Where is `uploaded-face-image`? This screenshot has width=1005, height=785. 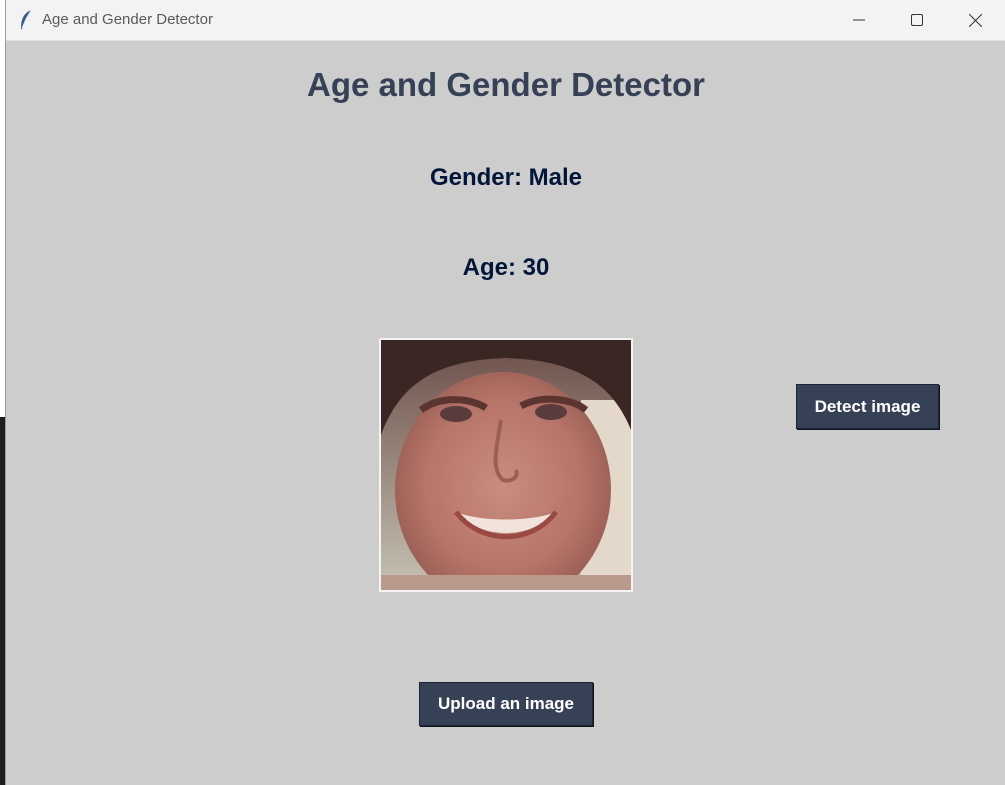 uploaded-face-image is located at coordinates (506, 465).